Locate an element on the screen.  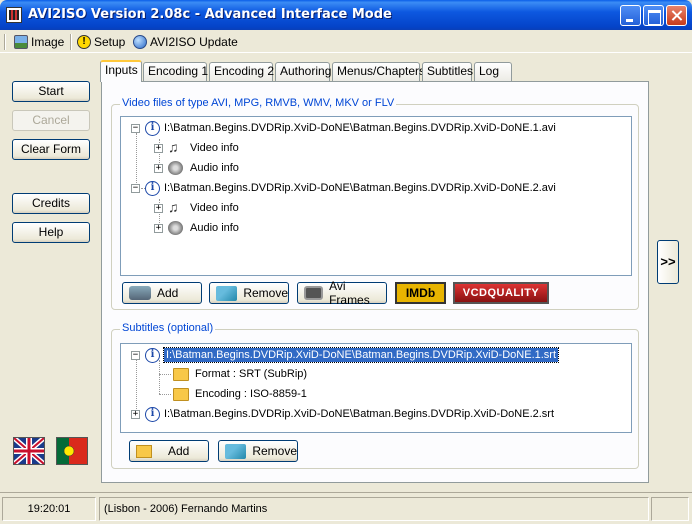
menu-setup: ! Setup is located at coordinates (101, 42).